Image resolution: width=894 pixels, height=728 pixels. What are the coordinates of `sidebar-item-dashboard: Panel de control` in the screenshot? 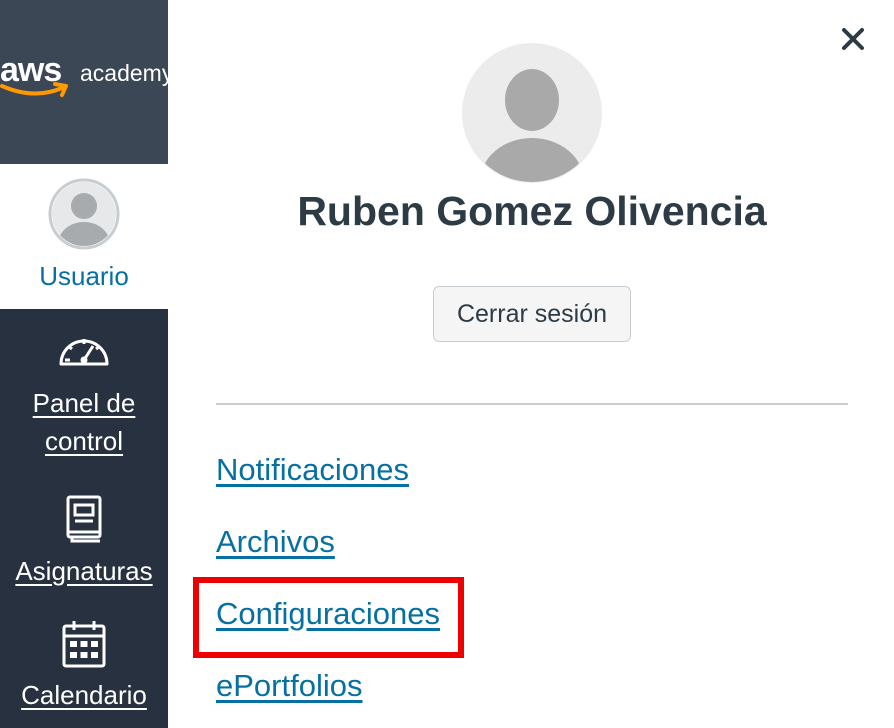 It's located at (84, 395).